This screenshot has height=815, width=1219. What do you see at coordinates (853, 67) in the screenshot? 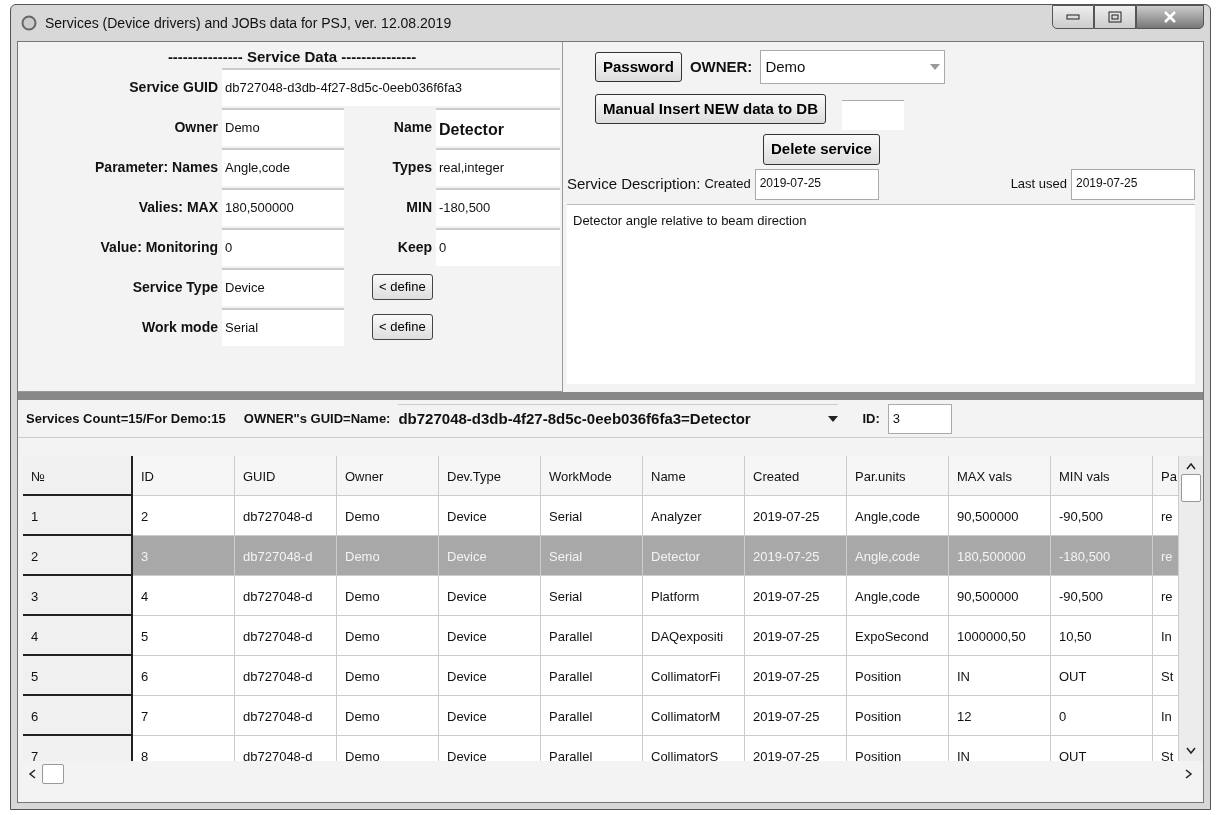
I see `owner-dropdown: Demo` at bounding box center [853, 67].